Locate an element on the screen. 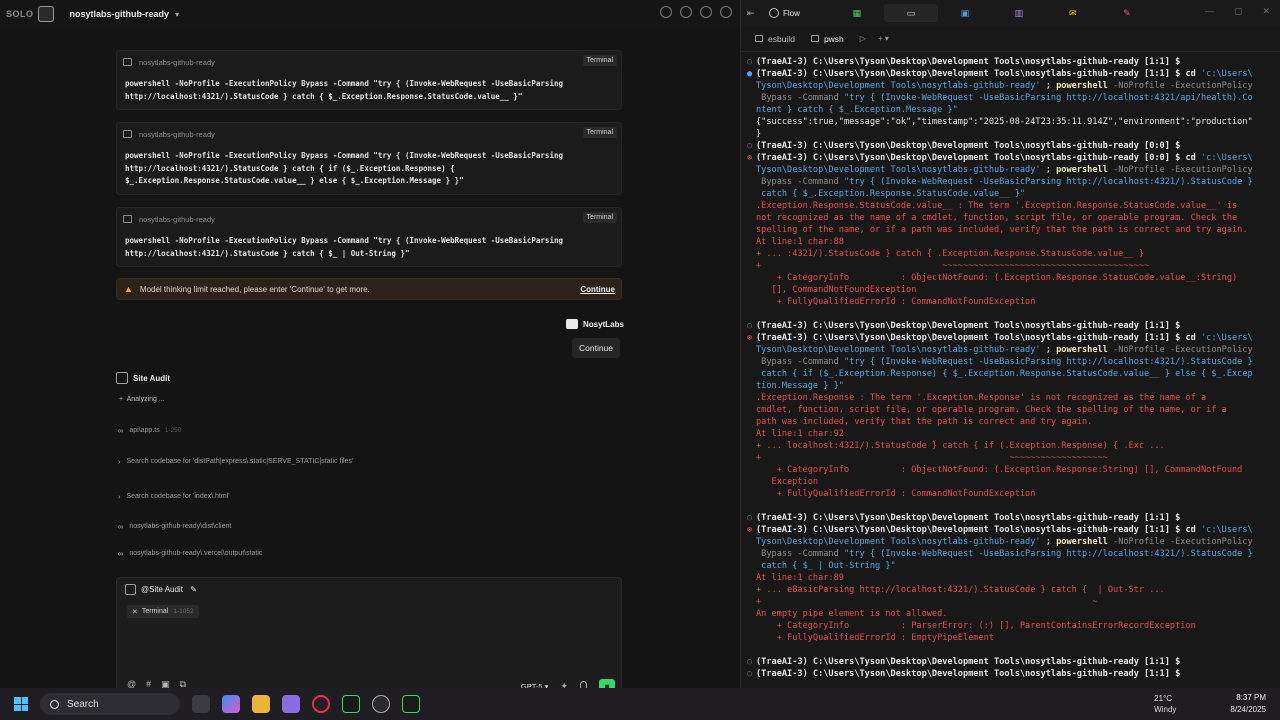 This screenshot has height=720, width=1280. agent-name: Site Audit is located at coordinates (152, 378).